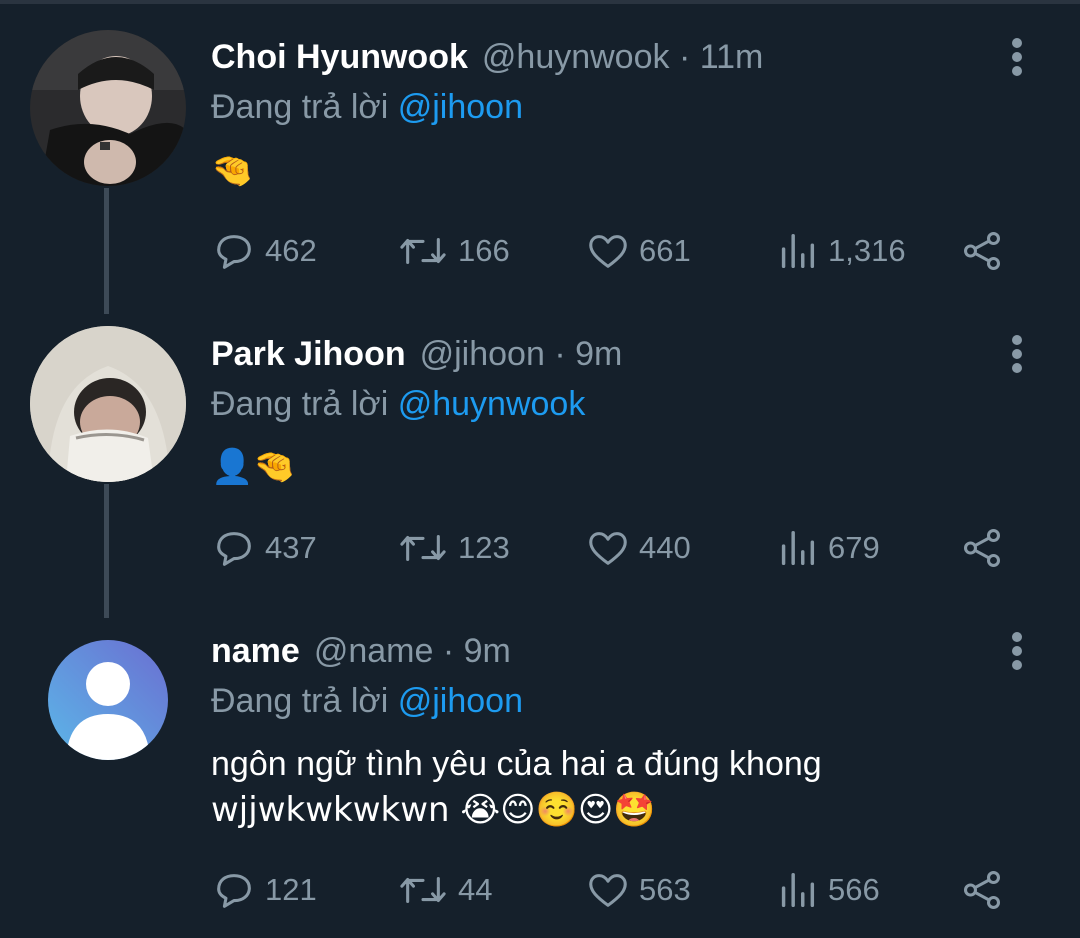 This screenshot has height=938, width=1080. I want to click on views-count: 1,316, so click(867, 250).